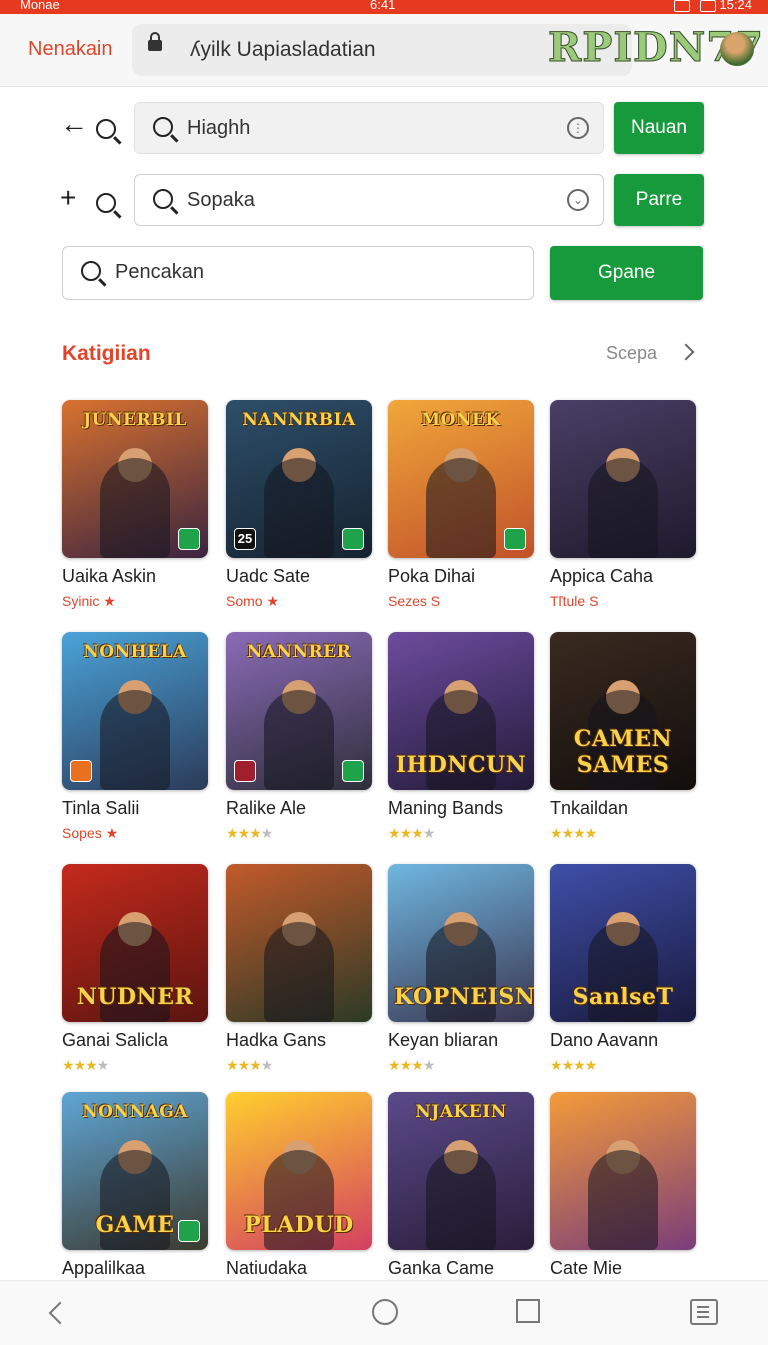  What do you see at coordinates (253, 601) in the screenshot?
I see `game-subtitle: Somo ★` at bounding box center [253, 601].